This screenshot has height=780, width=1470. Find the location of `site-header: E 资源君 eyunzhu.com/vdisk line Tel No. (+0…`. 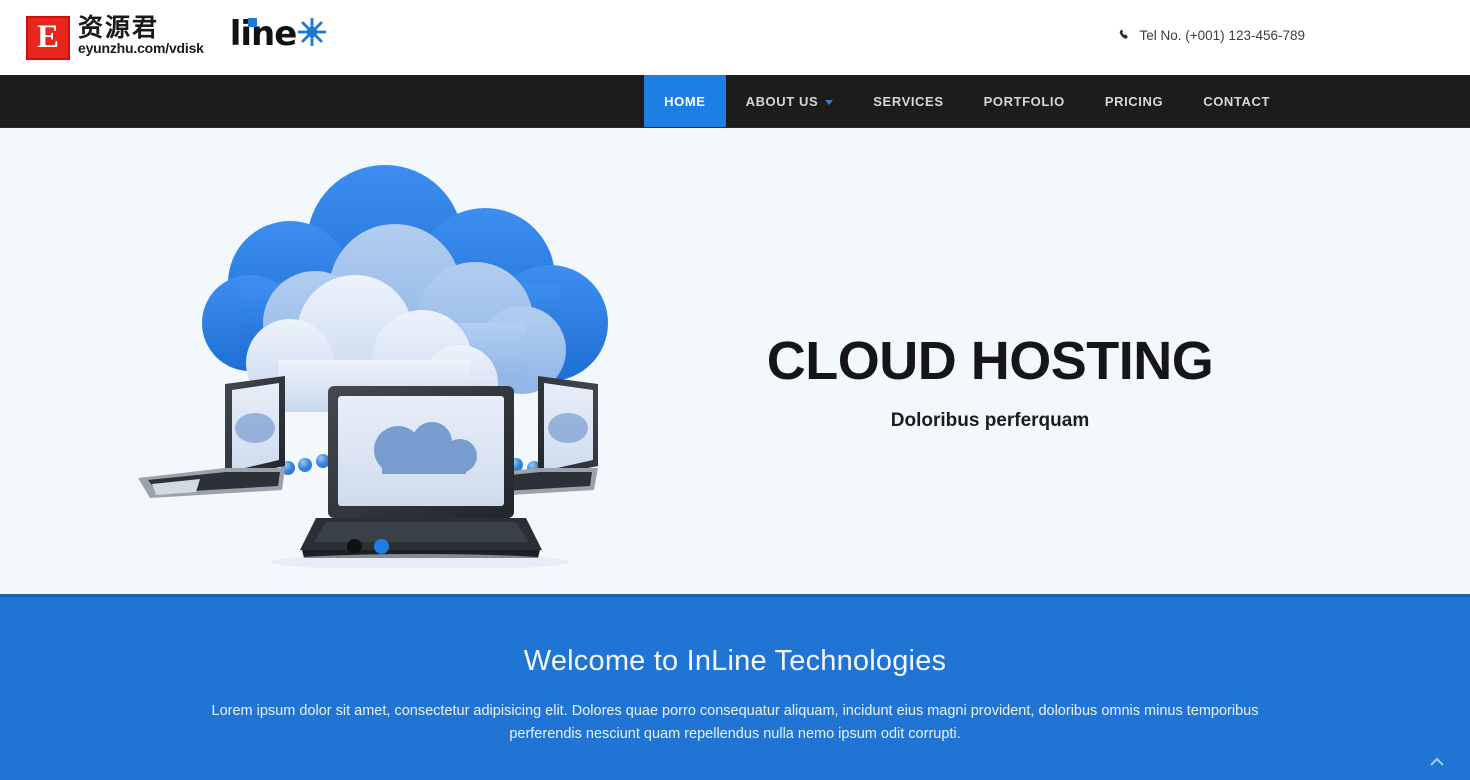

site-header: E 资源君 eyunzhu.com/vdisk line Tel No. (+0… is located at coordinates (735, 37).